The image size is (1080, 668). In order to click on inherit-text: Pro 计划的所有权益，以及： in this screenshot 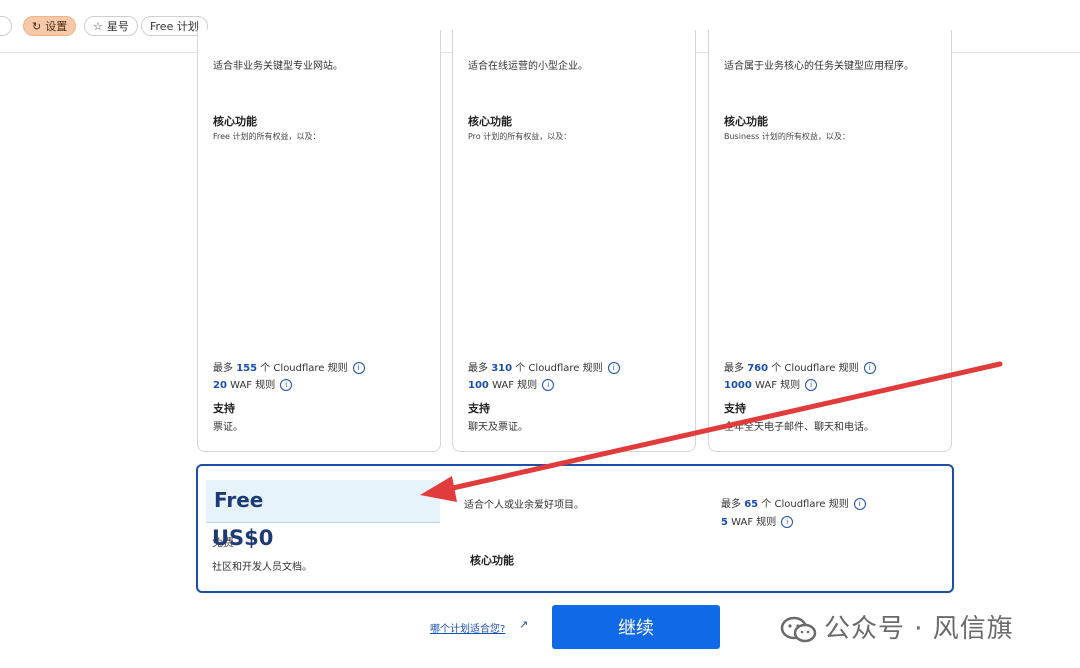, I will do `click(520, 136)`.